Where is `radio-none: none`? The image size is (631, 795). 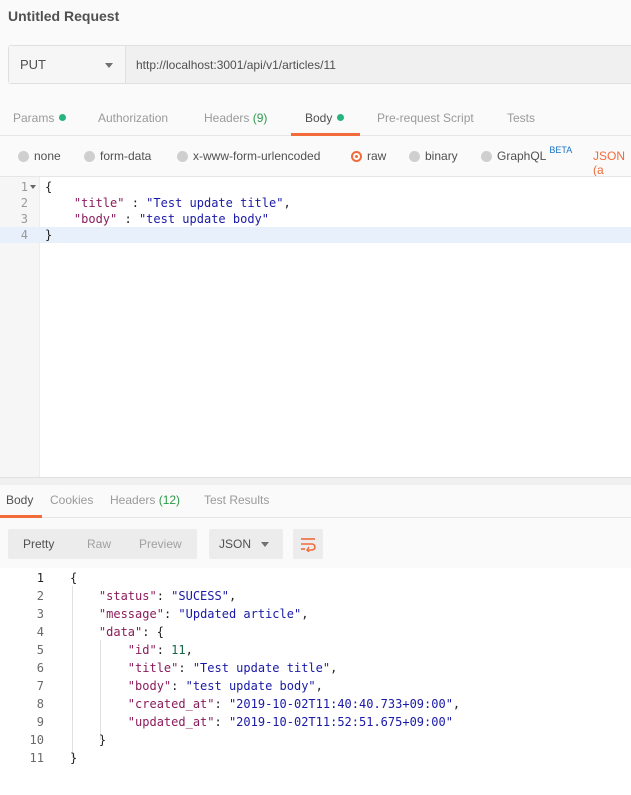 radio-none: none is located at coordinates (39, 156).